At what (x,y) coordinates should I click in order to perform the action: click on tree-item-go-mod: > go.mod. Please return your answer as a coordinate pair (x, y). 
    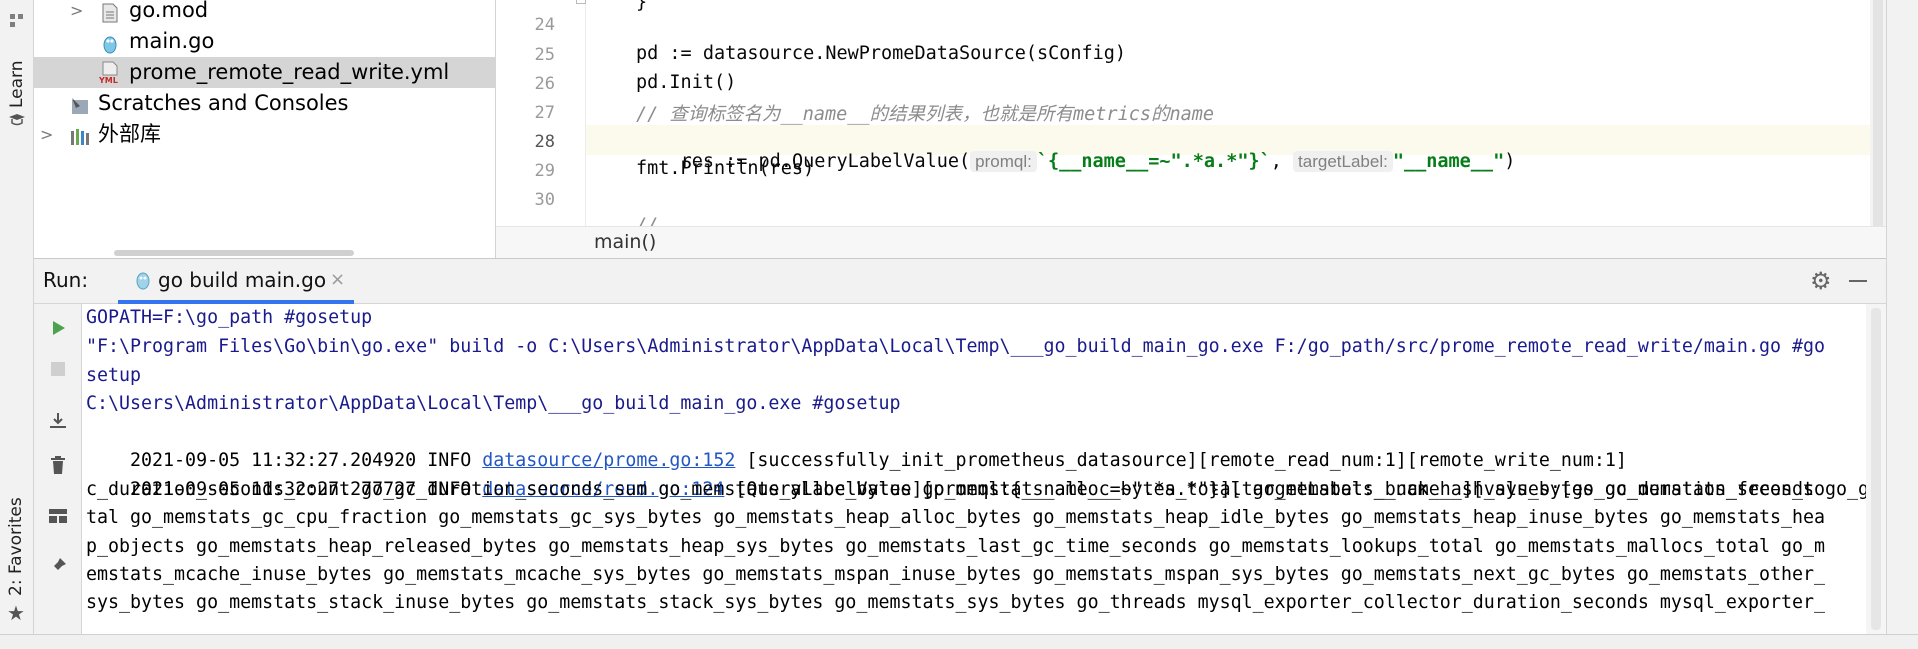
    Looking at the image, I should click on (265, 13).